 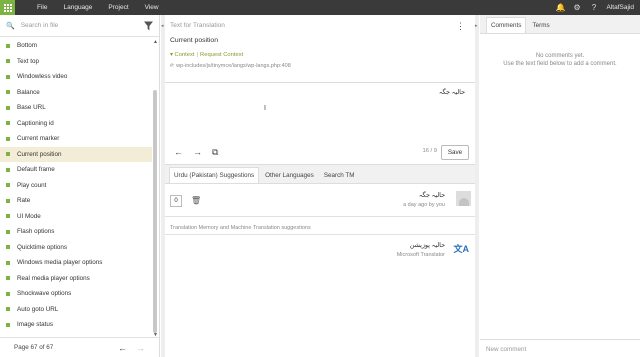 What do you see at coordinates (455, 152) in the screenshot?
I see `save-button: Save` at bounding box center [455, 152].